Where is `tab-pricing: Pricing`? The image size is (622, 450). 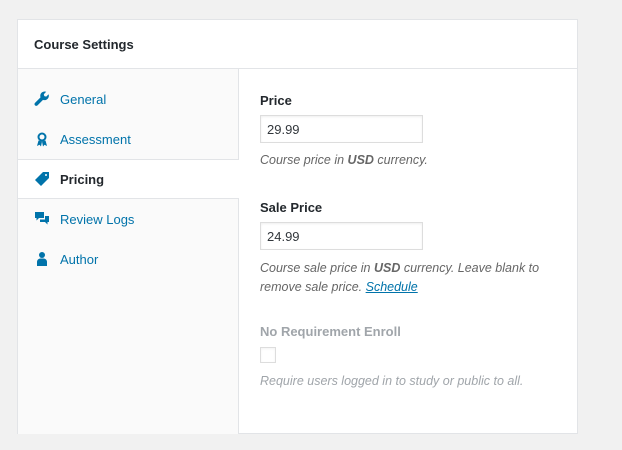
tab-pricing: Pricing is located at coordinates (128, 179).